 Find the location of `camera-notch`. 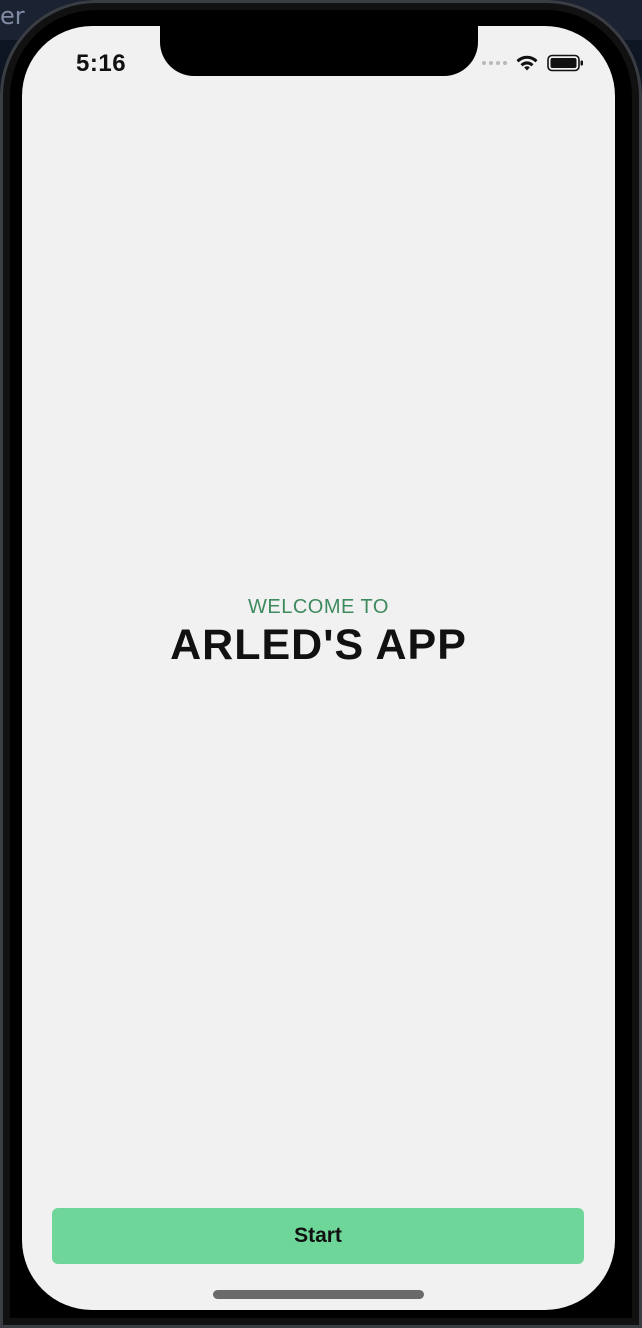

camera-notch is located at coordinates (319, 51).